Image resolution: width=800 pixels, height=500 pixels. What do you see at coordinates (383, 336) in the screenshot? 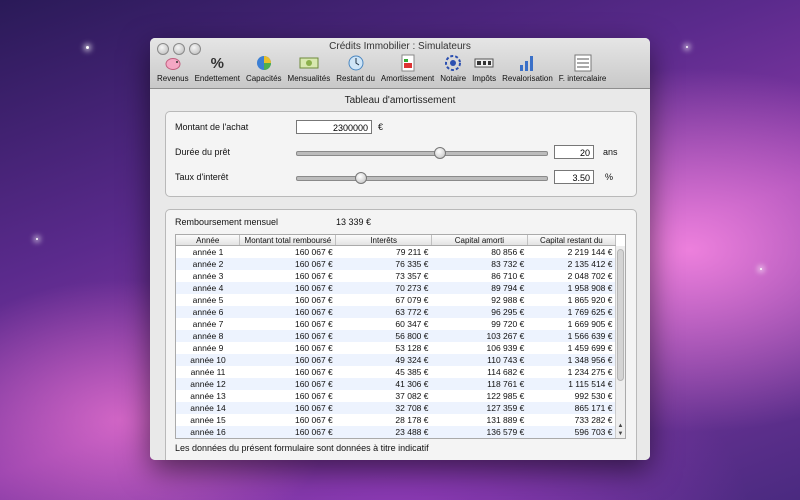
I see `table-cell: 56 800 €` at bounding box center [383, 336].